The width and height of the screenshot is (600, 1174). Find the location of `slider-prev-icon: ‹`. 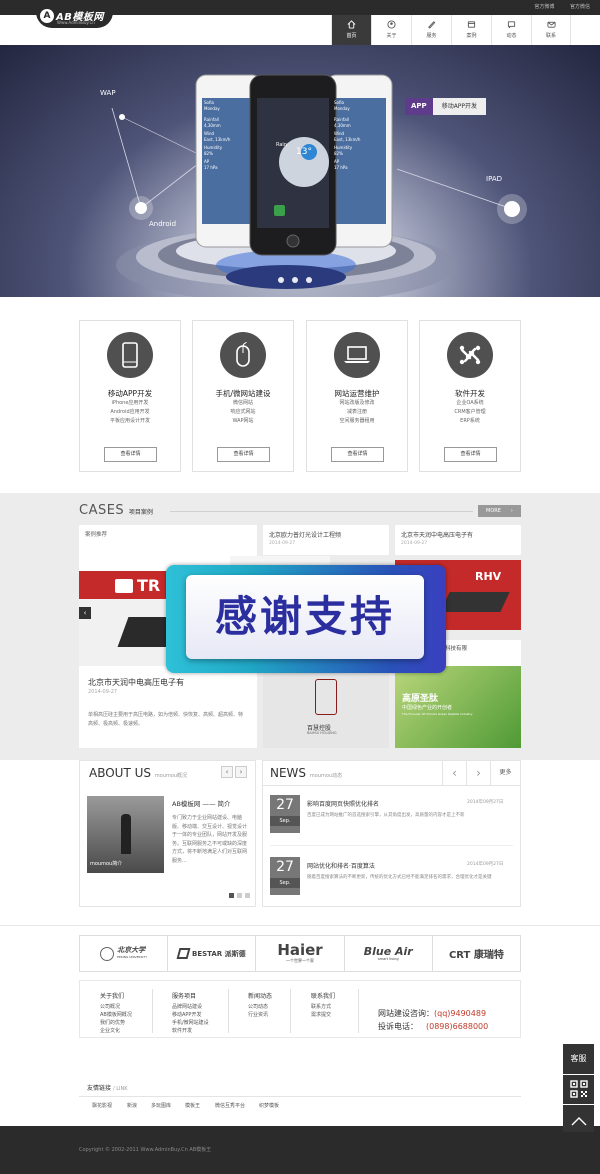

slider-prev-icon: ‹ is located at coordinates (85, 613).